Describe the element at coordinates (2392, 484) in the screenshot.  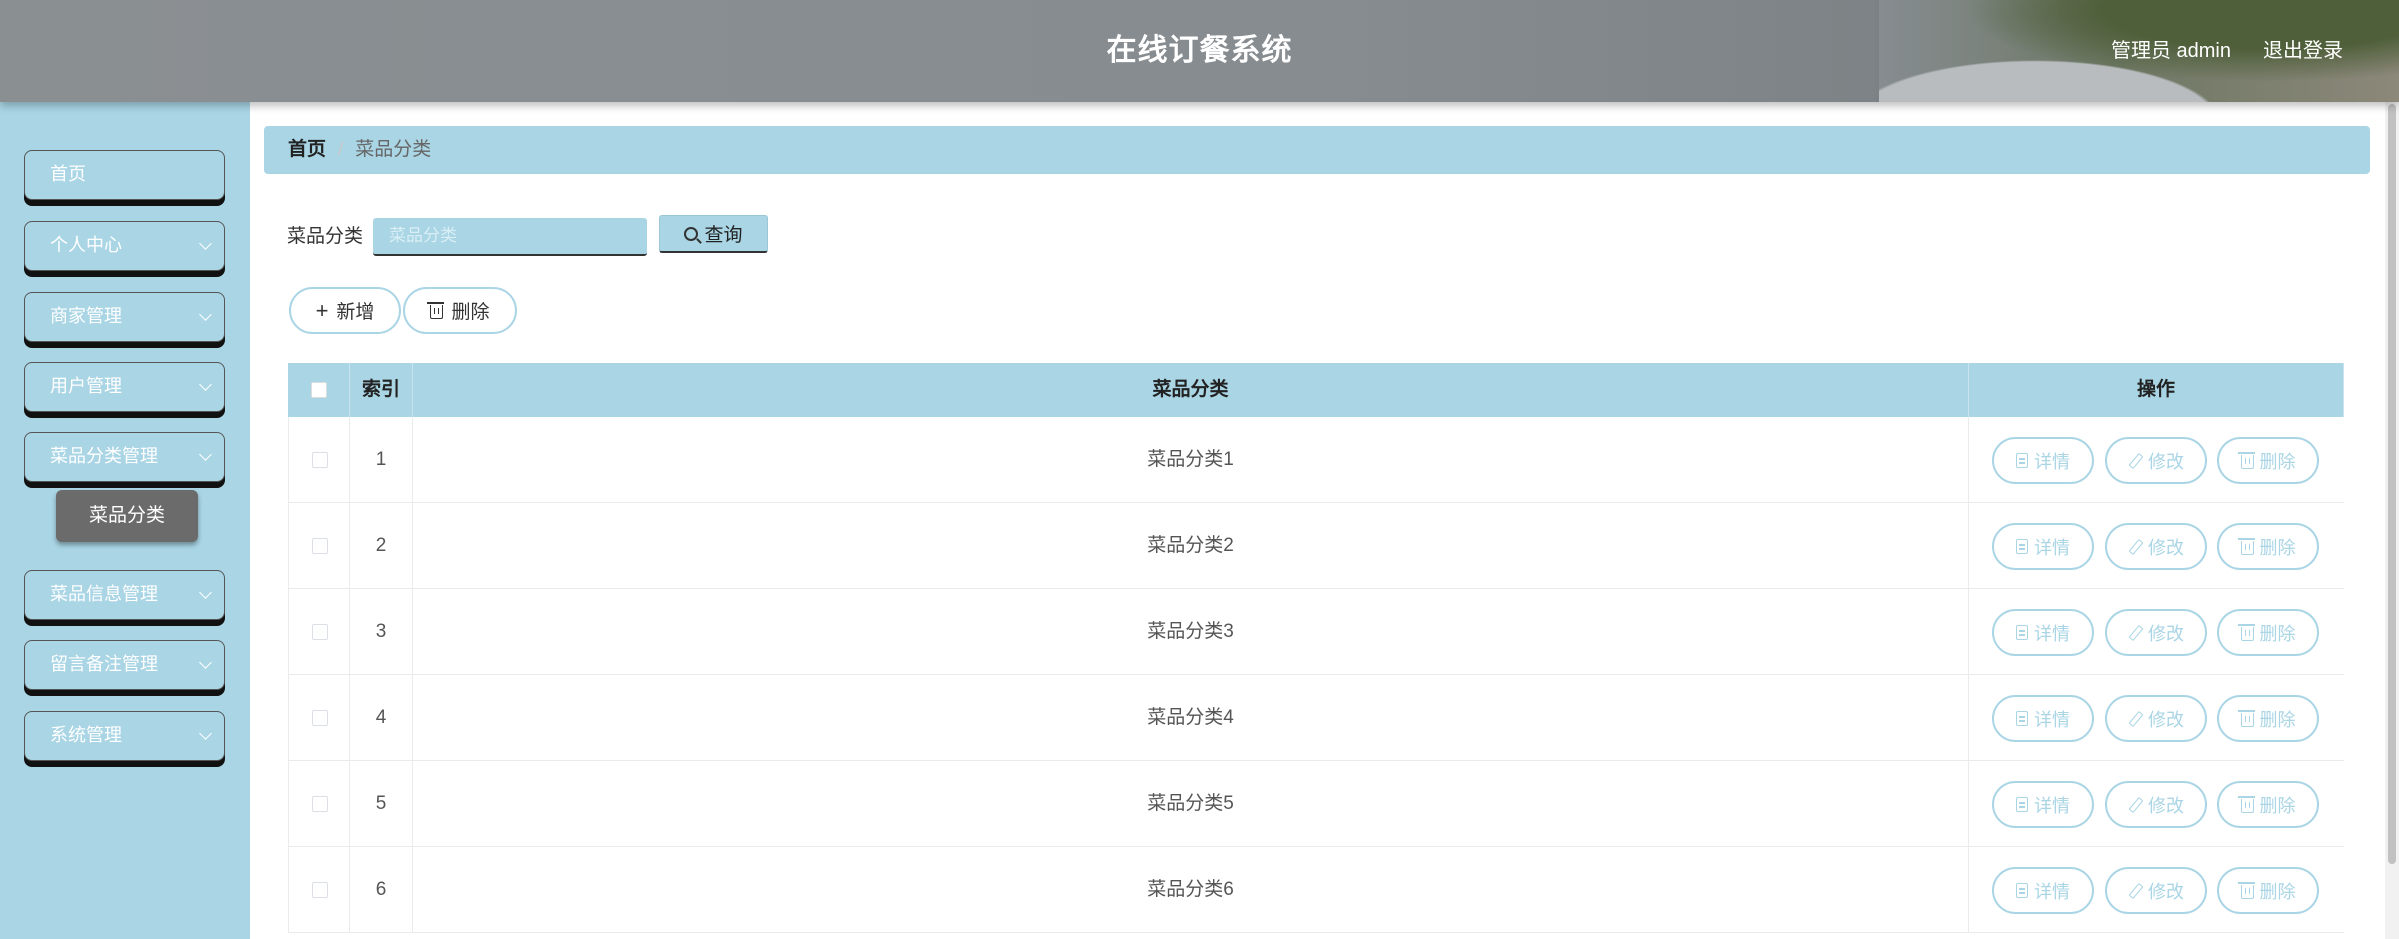
I see `scrollbar-thumb` at that location.